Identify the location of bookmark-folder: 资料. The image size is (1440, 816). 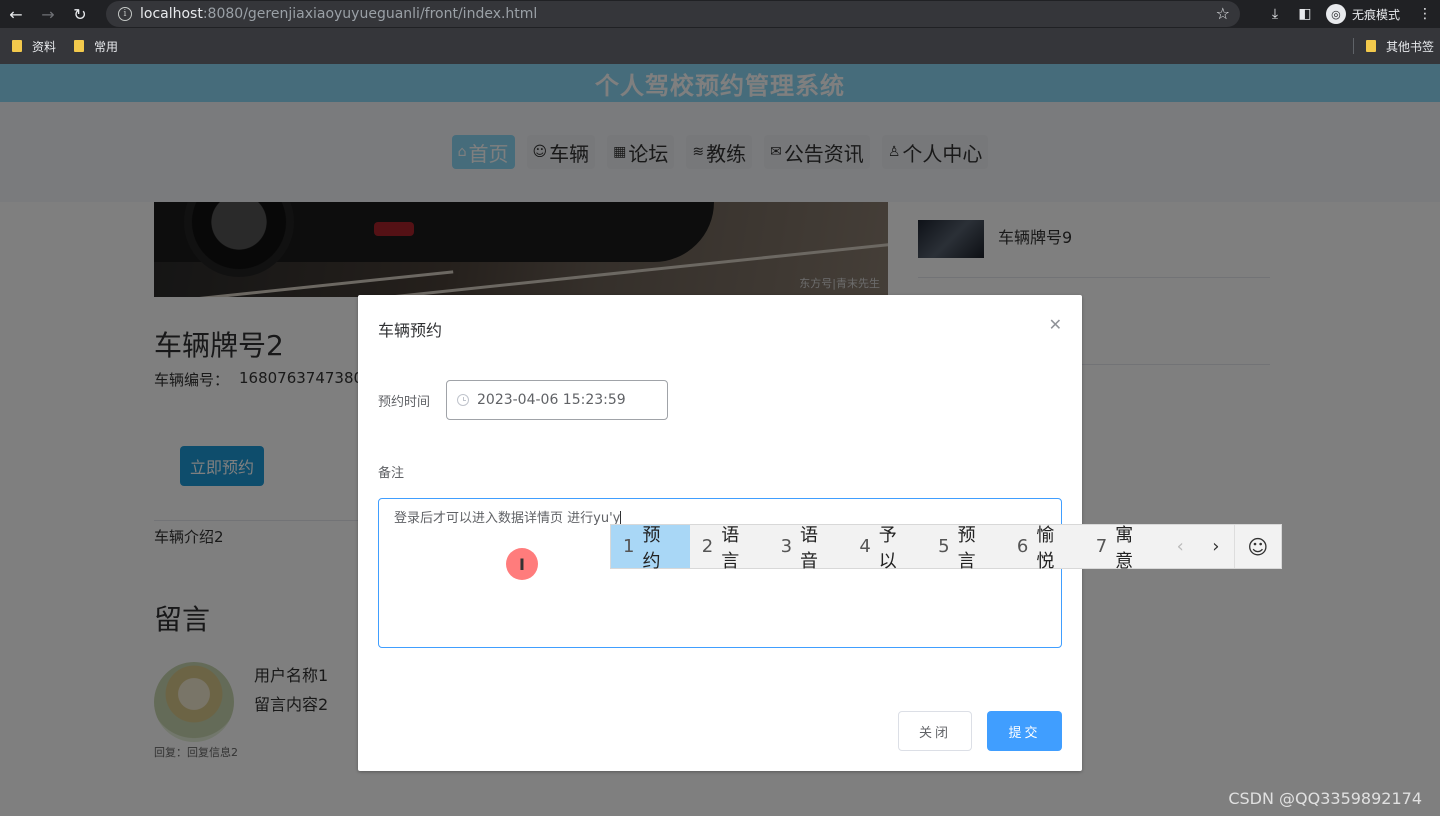
(34, 46).